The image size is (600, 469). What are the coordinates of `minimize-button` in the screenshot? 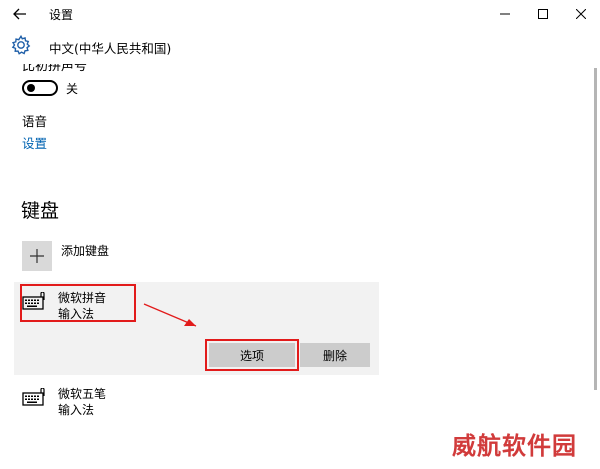 It's located at (505, 14).